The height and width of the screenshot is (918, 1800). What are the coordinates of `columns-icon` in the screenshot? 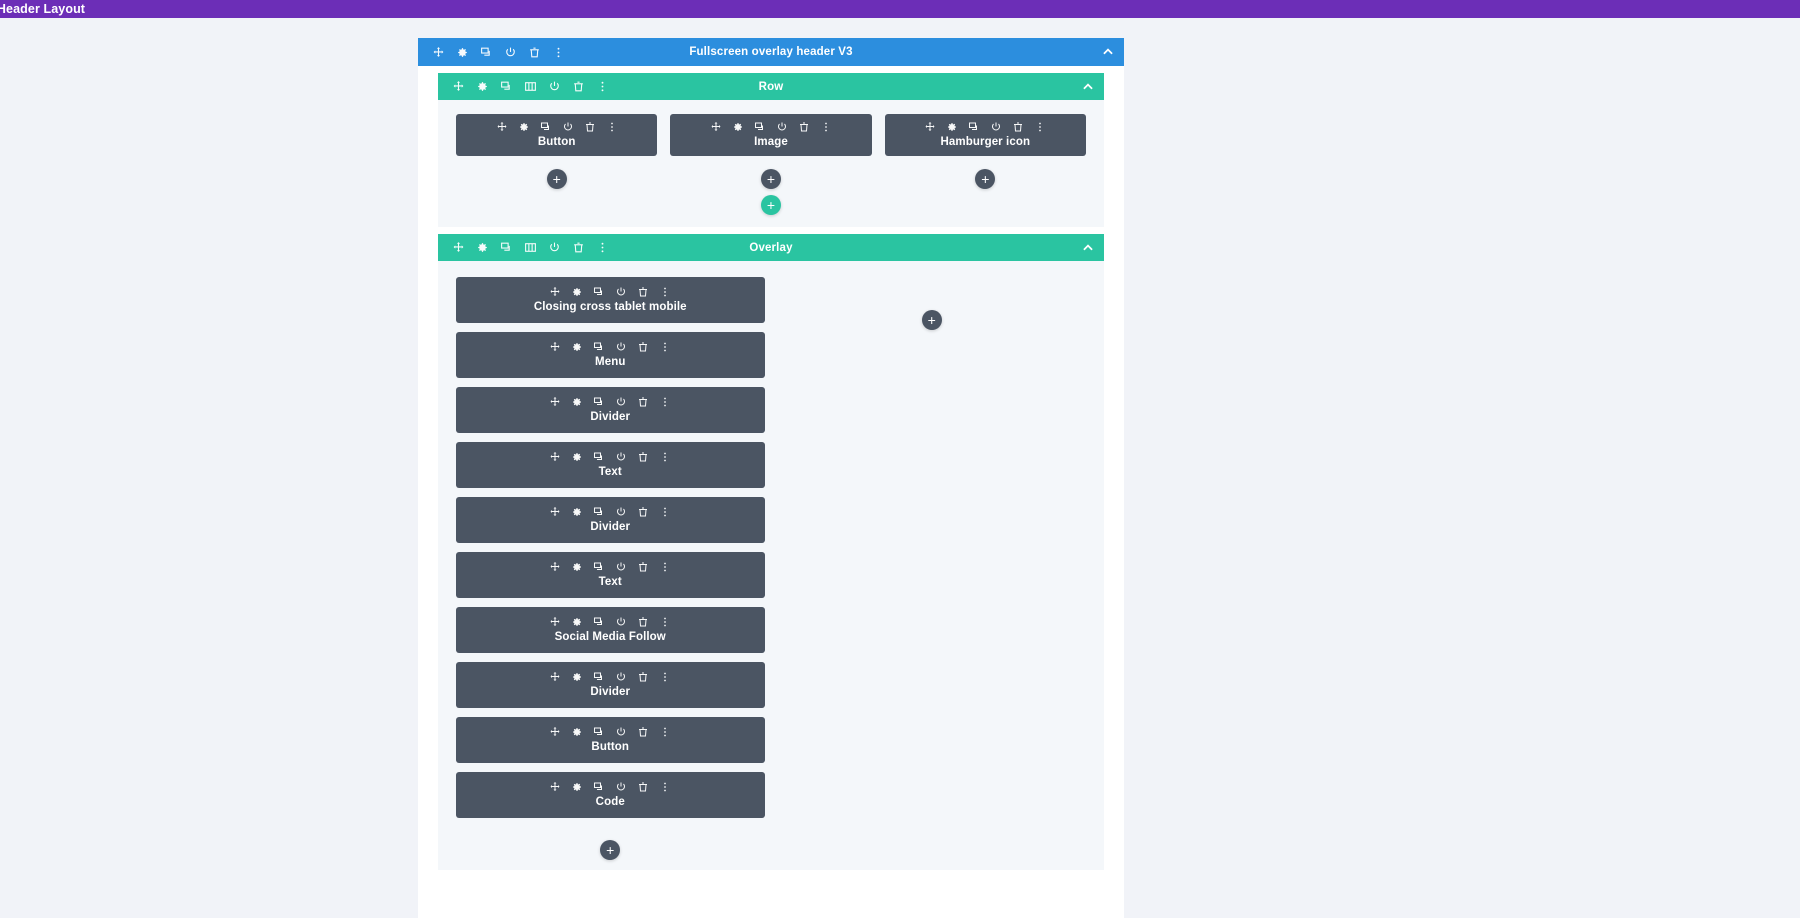 It's located at (530, 247).